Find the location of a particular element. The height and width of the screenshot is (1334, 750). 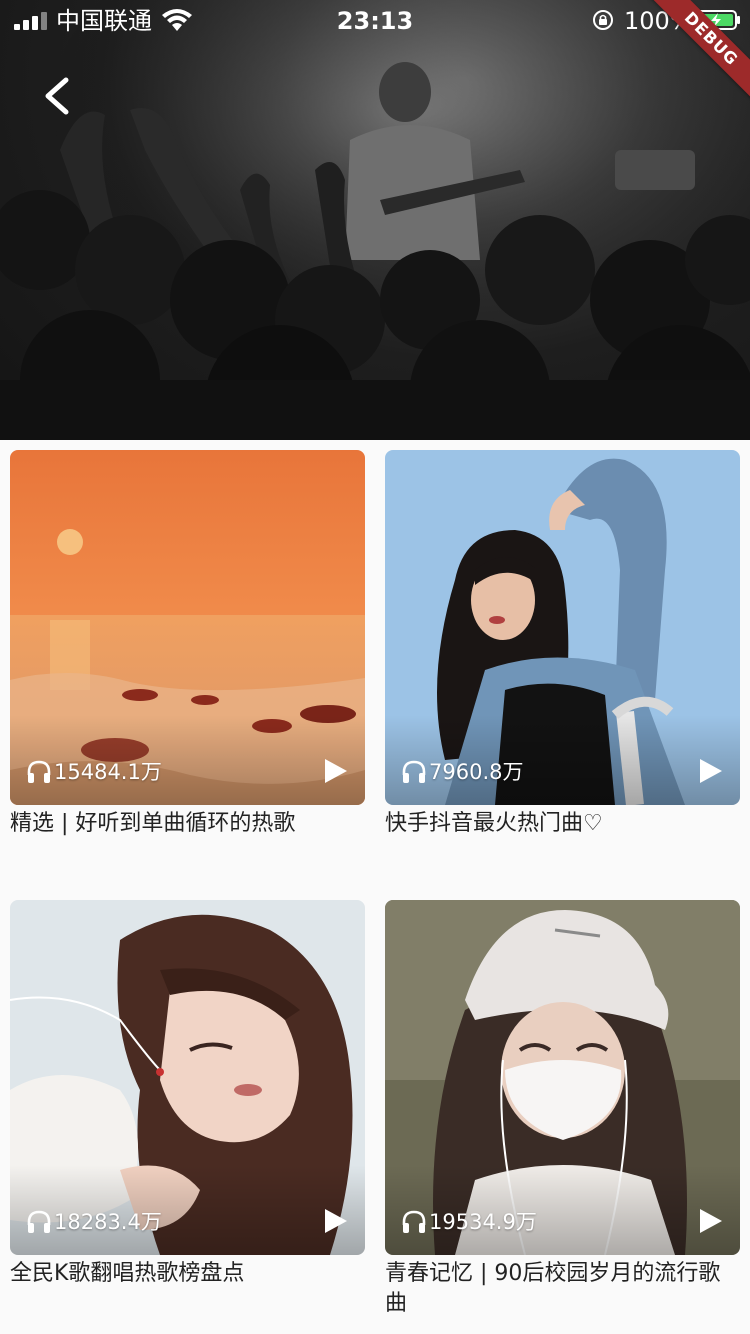

playlist-cover: 15484.1万 is located at coordinates (187, 627).